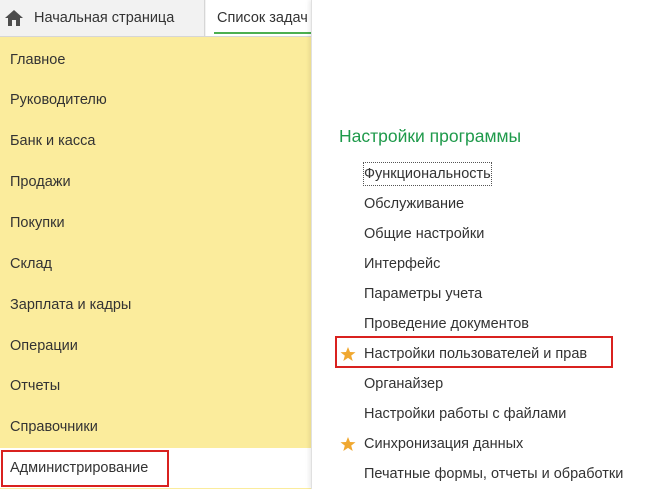 The width and height of the screenshot is (647, 489). I want to click on link-print-forms-reports: Печатные формы, отчеты и обработки, so click(493, 474).